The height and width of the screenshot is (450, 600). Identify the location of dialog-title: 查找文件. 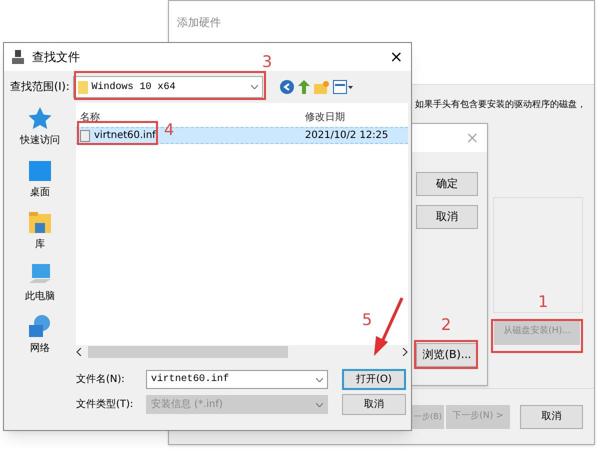
(56, 57).